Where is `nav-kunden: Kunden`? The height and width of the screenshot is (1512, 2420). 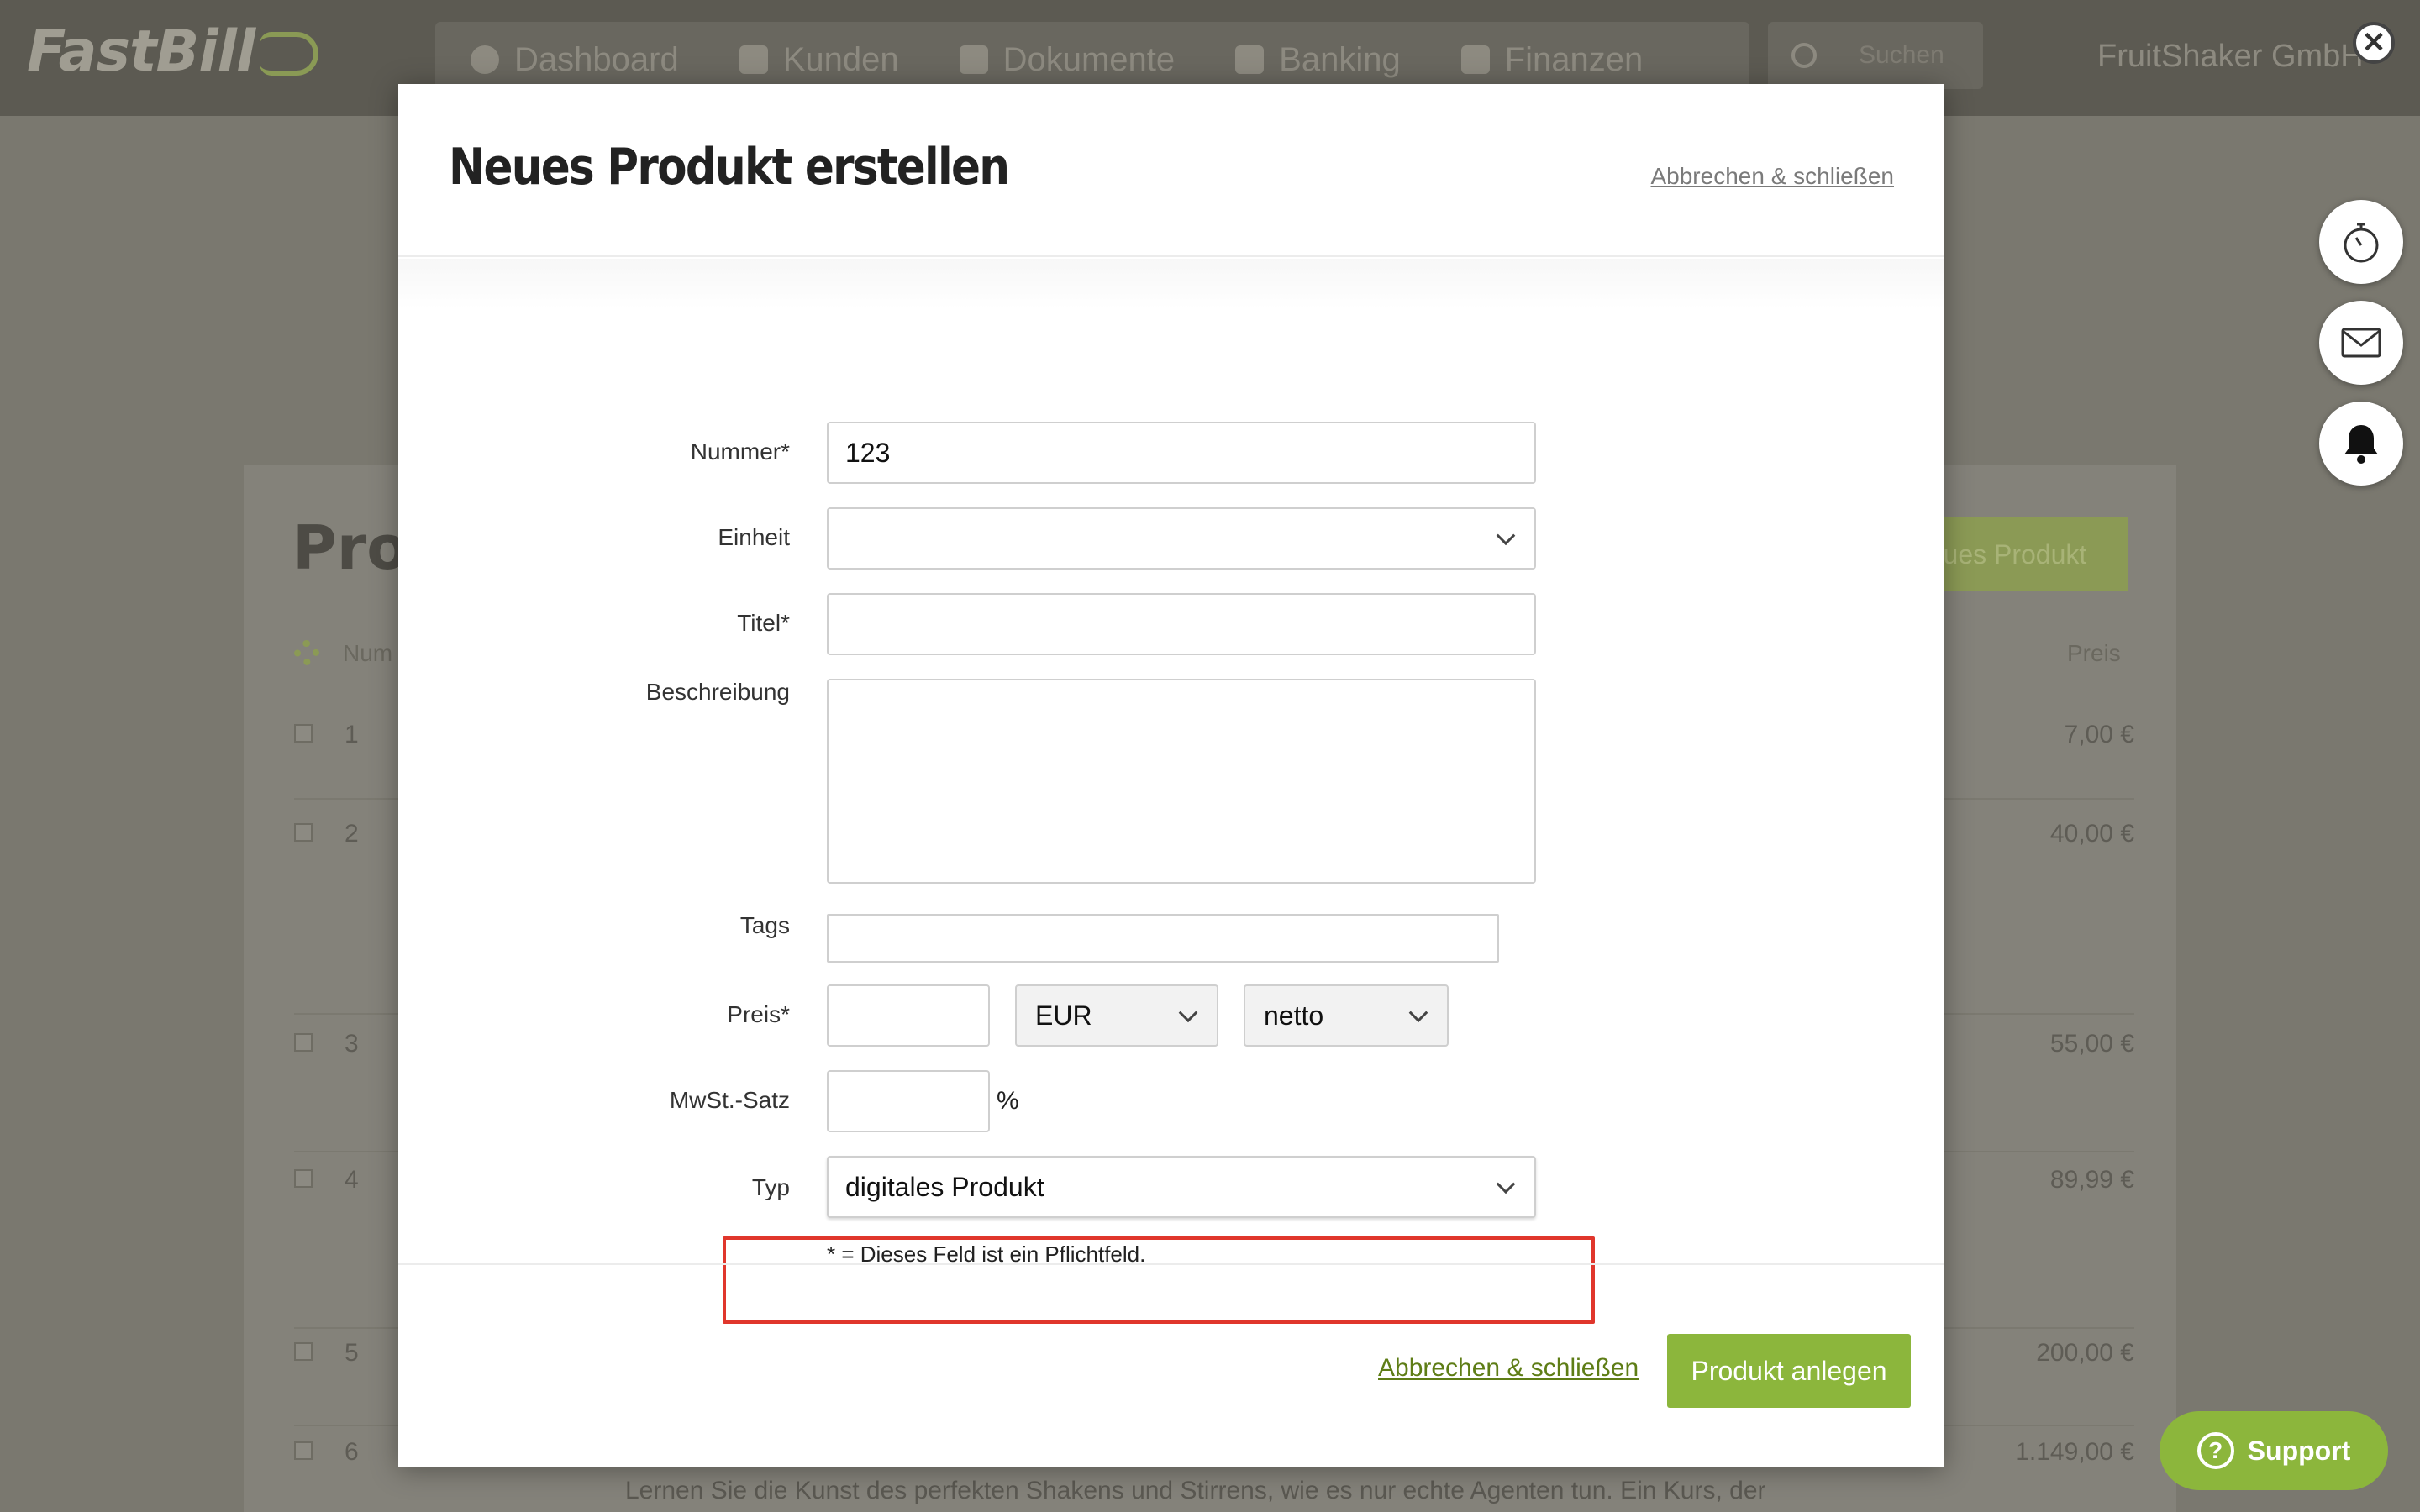
nav-kunden: Kunden is located at coordinates (819, 60).